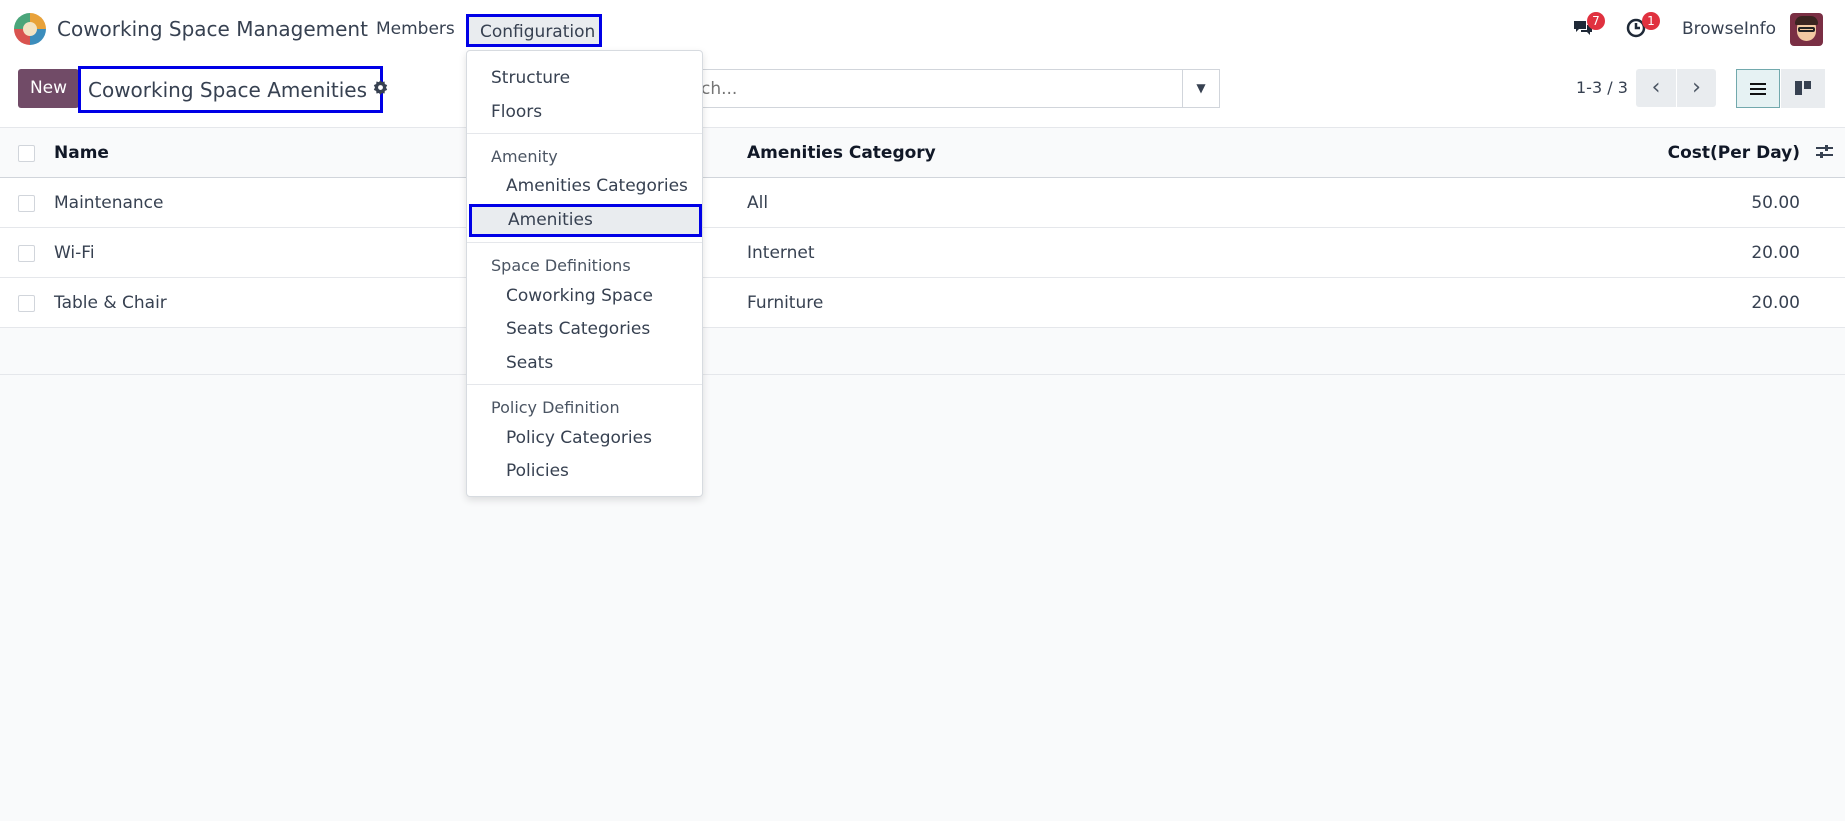 This screenshot has width=1845, height=821. What do you see at coordinates (534, 30) in the screenshot?
I see `menu-configuration: Configuration` at bounding box center [534, 30].